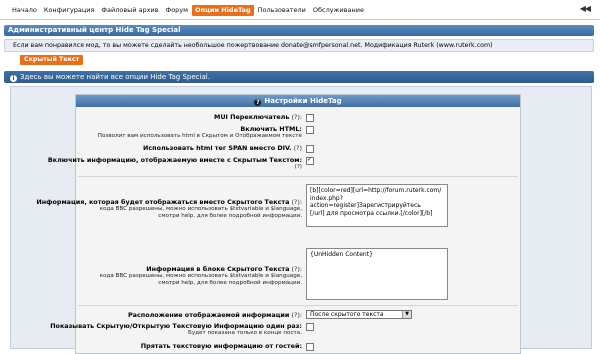  Describe the element at coordinates (303, 101) in the screenshot. I see `settings-title-text: Настройки HideTag` at that location.